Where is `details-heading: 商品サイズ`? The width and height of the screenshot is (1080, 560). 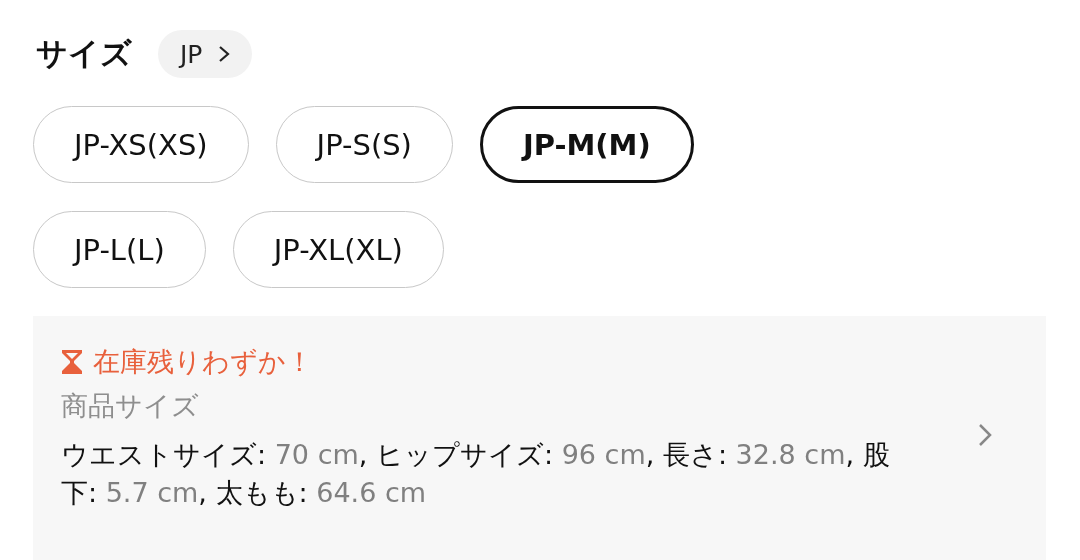
details-heading: 商品サイズ is located at coordinates (130, 406).